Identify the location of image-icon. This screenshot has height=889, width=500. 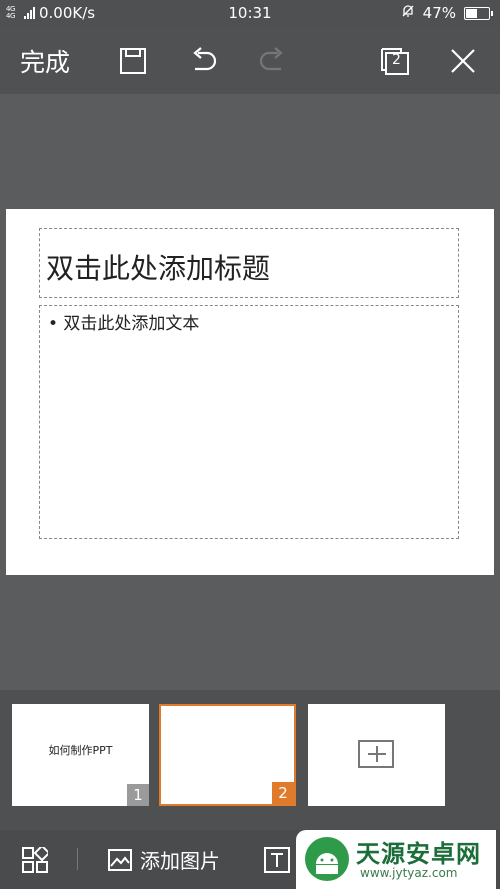
(120, 859).